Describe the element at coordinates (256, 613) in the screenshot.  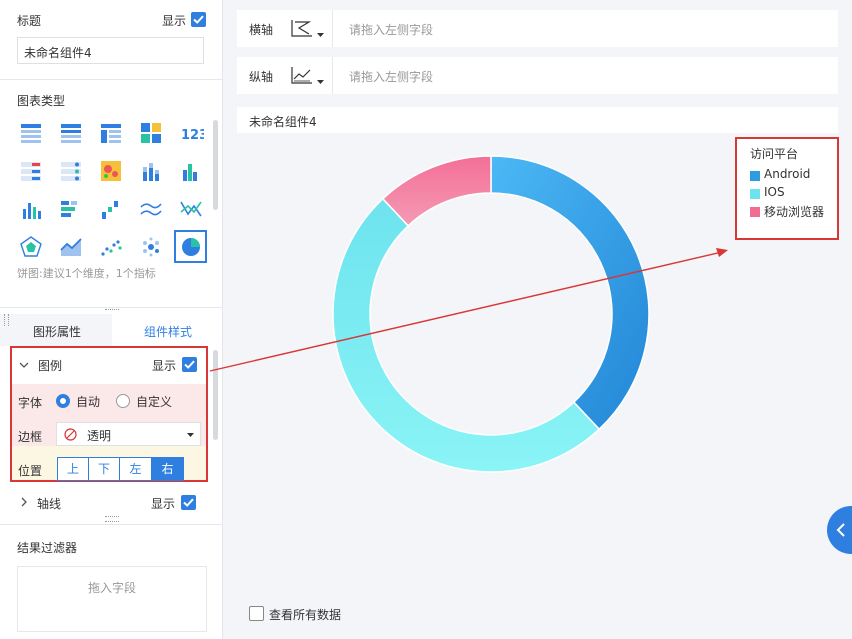
I see `view-all-data-checkbox` at that location.